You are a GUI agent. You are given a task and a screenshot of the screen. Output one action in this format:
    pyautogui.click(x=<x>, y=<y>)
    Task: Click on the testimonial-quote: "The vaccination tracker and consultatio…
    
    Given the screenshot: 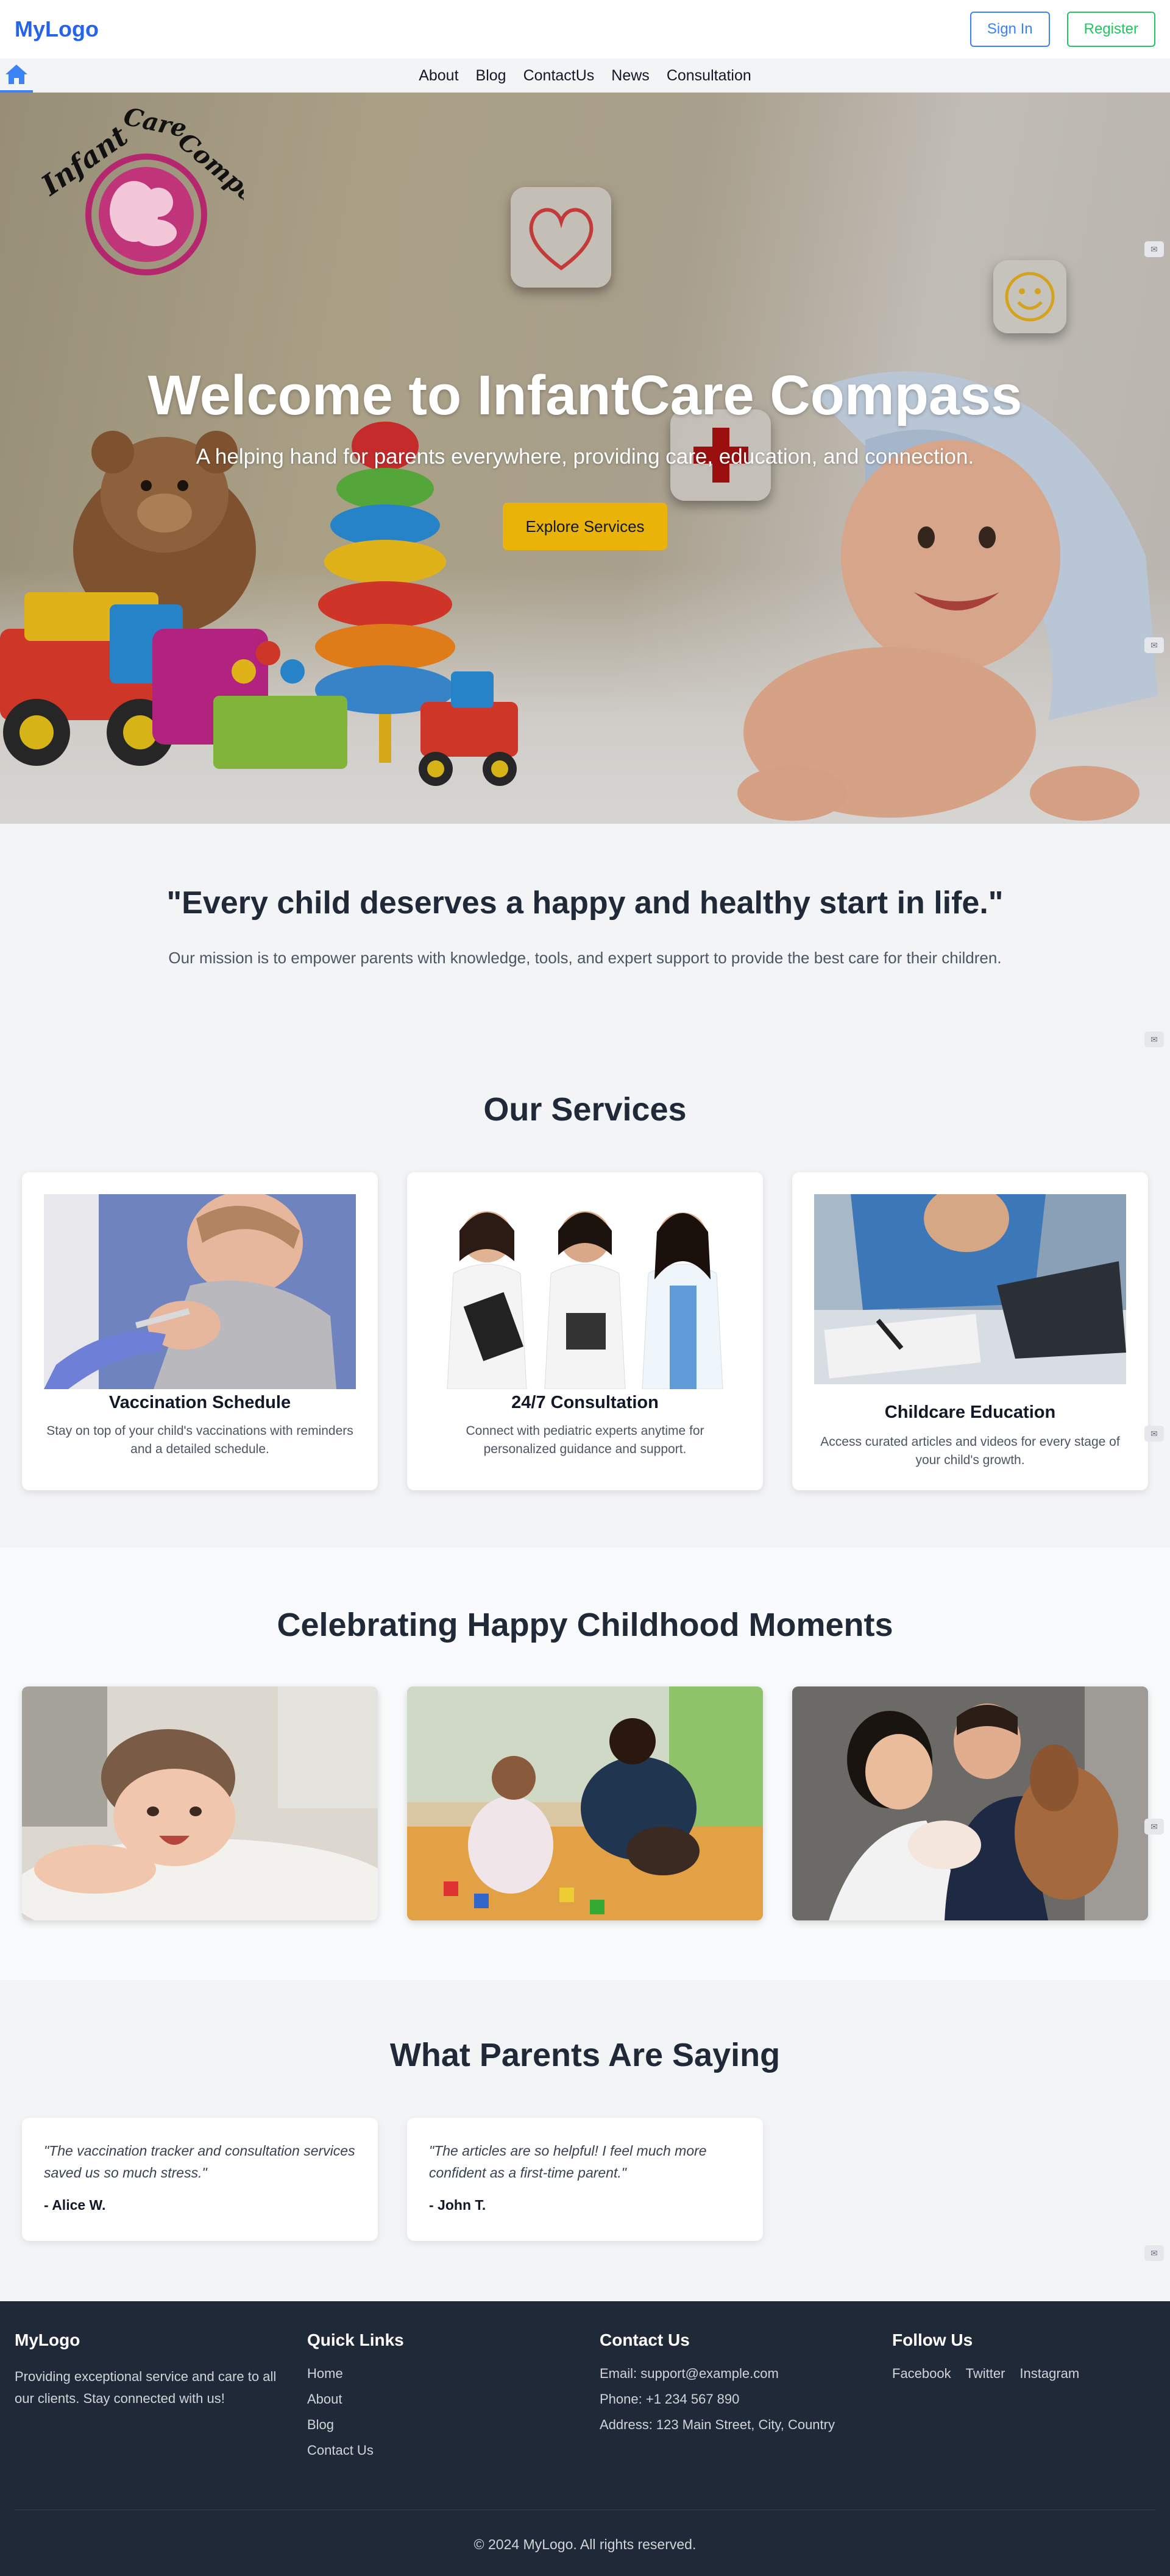 What is the action you would take?
    pyautogui.click(x=199, y=2162)
    